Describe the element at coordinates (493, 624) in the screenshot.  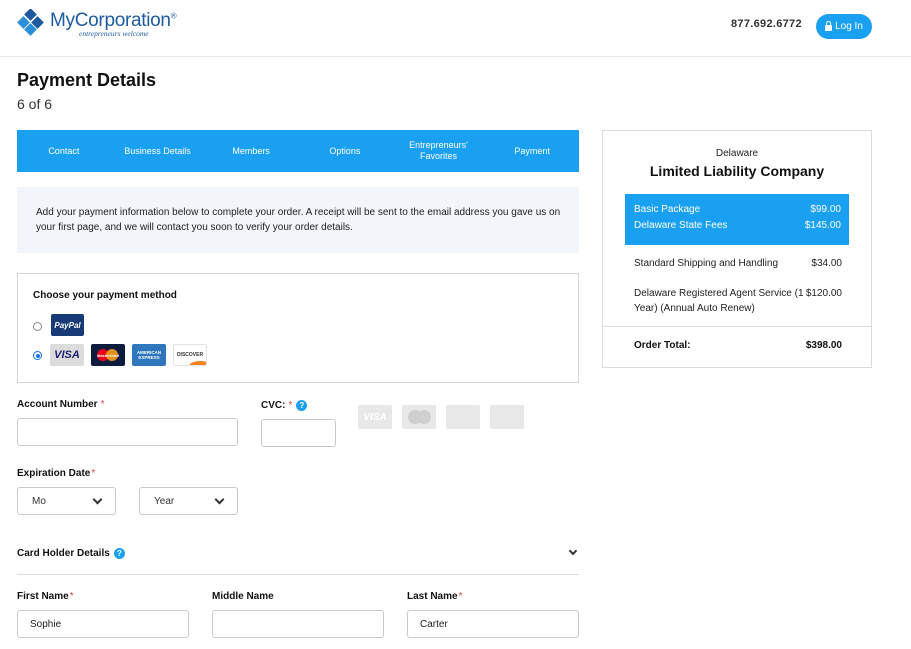
I see `last-name-input` at that location.